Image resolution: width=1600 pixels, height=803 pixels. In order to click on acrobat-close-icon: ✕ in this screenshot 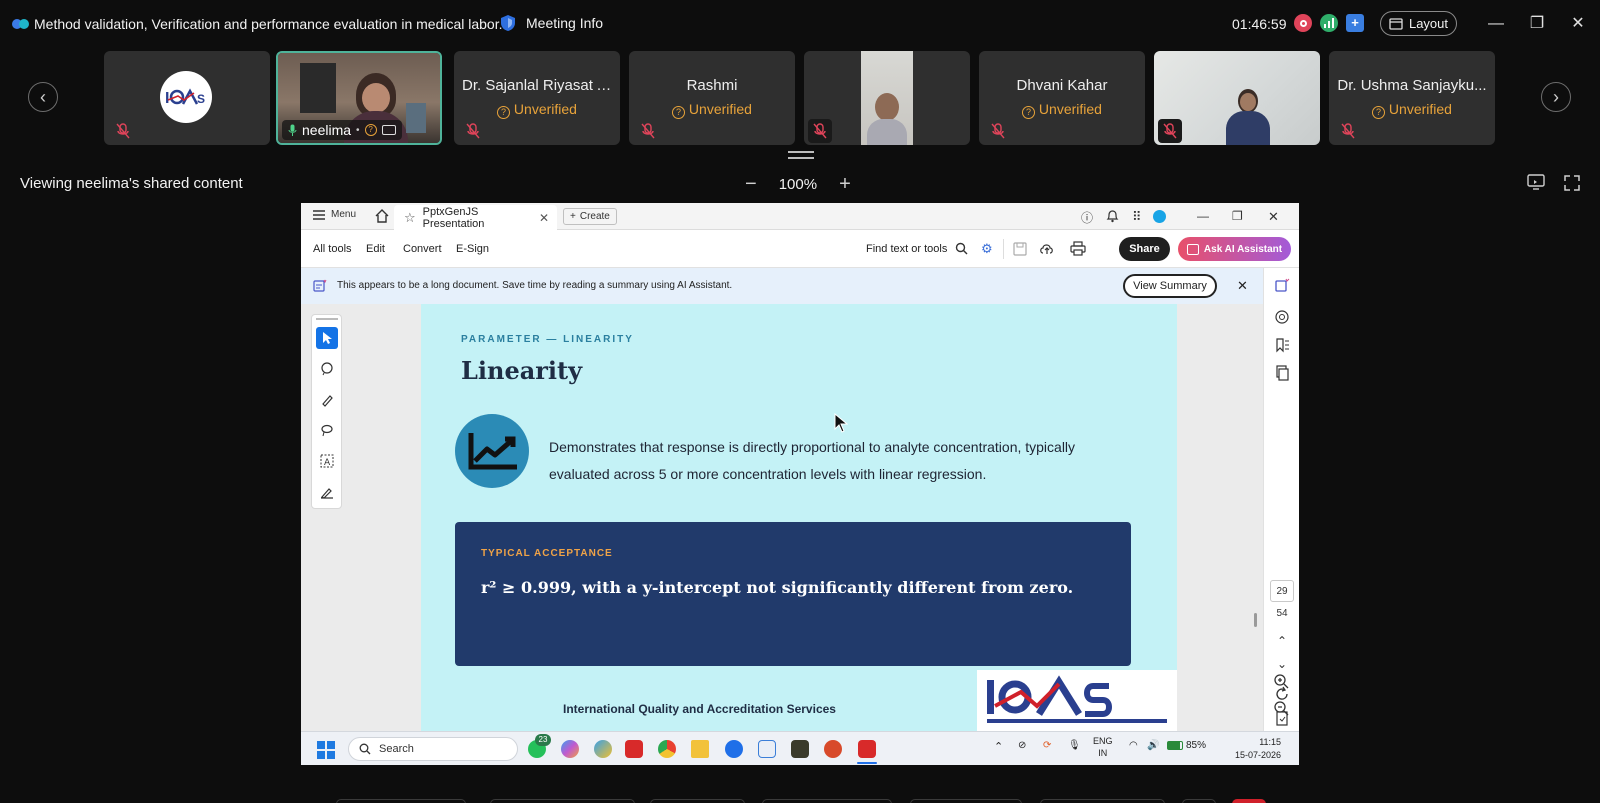, I will do `click(1273, 217)`.